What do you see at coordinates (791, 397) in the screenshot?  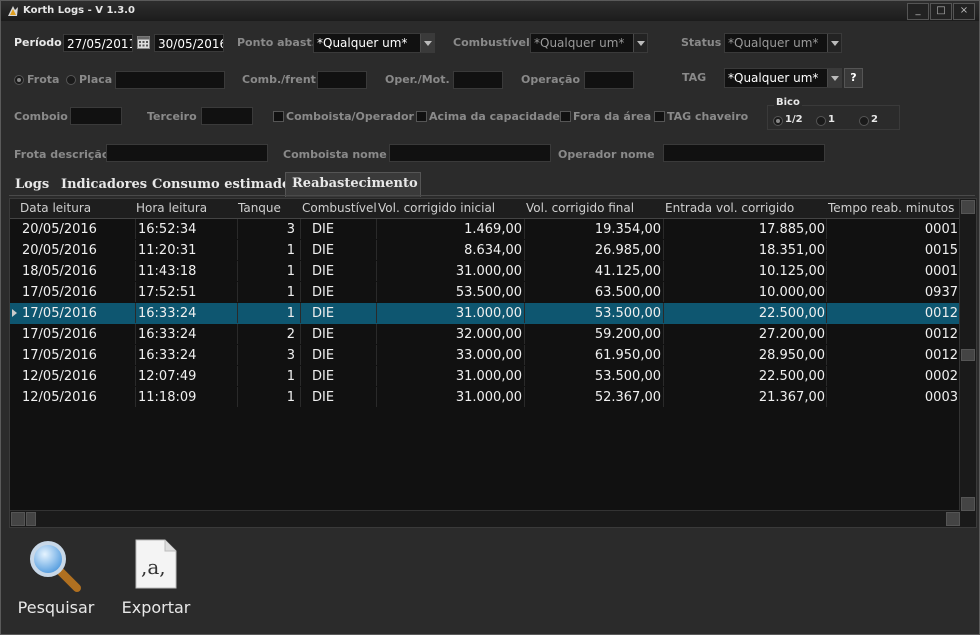 I see `cell-entrada-vol: 21.367,00` at bounding box center [791, 397].